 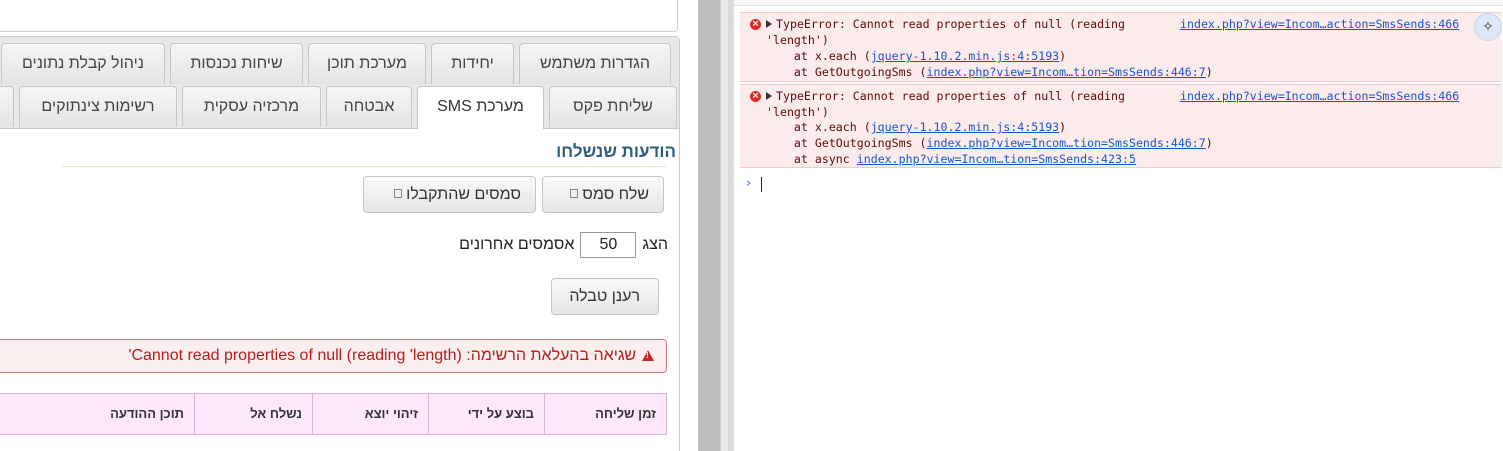 What do you see at coordinates (811, 159) in the screenshot?
I see `stack-prefix: at async` at bounding box center [811, 159].